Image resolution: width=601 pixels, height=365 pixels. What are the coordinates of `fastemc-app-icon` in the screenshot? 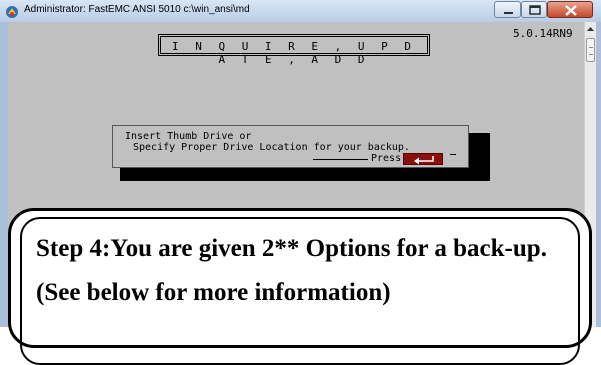 It's located at (12, 11).